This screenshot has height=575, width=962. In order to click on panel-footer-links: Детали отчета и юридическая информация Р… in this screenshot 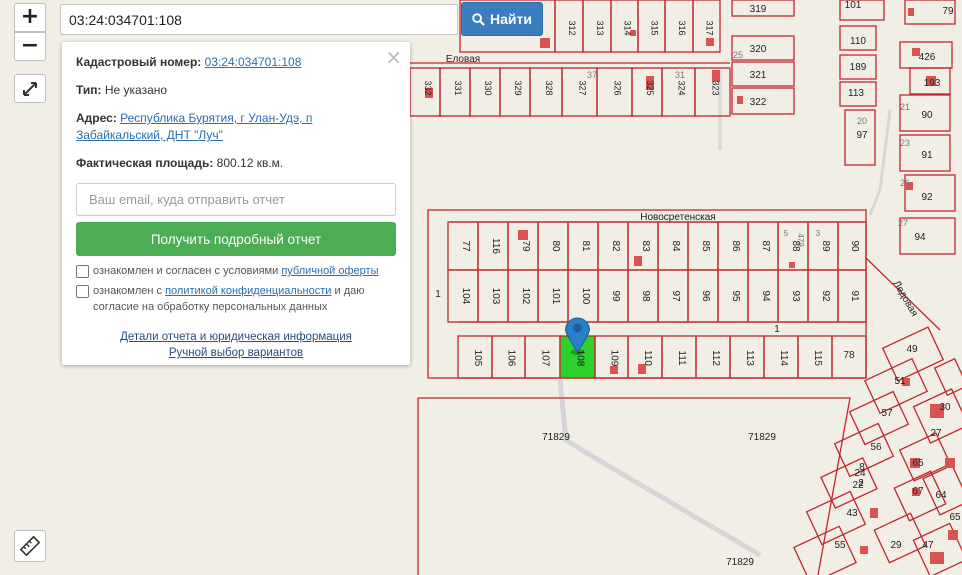, I will do `click(236, 345)`.